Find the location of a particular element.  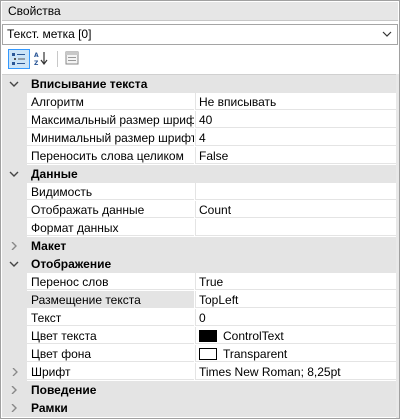

property-value: Transparent is located at coordinates (296, 353).